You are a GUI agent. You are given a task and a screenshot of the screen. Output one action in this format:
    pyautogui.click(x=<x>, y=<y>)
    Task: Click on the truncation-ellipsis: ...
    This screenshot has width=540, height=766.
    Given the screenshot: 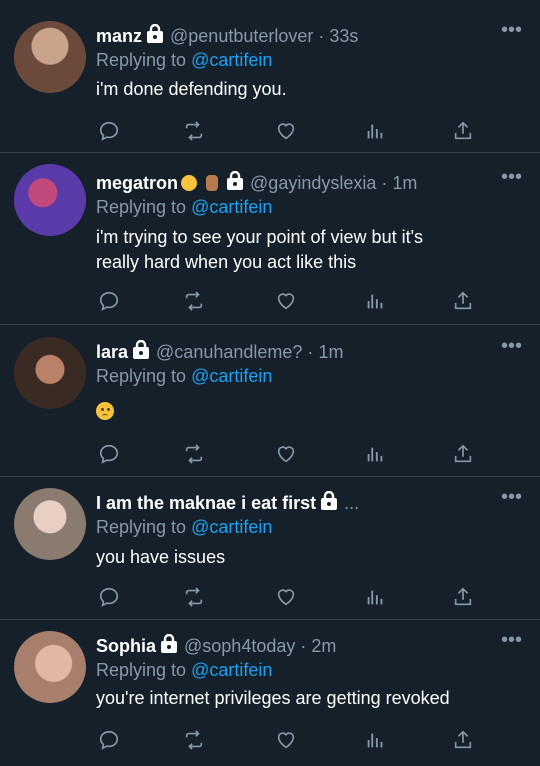 What is the action you would take?
    pyautogui.click(x=352, y=503)
    